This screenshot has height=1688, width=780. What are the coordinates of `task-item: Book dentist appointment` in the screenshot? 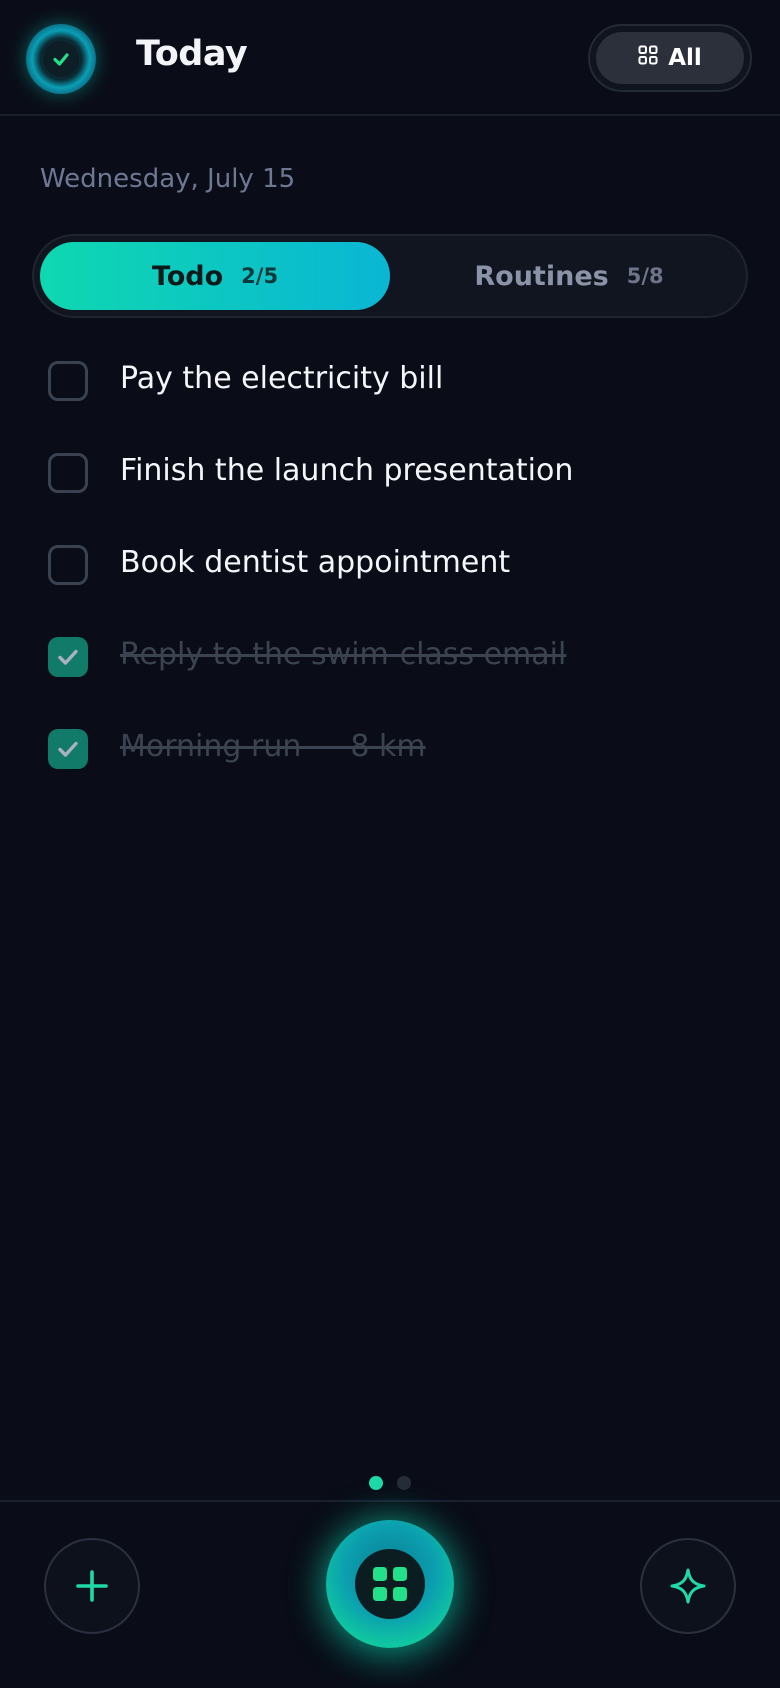 It's located at (398, 565).